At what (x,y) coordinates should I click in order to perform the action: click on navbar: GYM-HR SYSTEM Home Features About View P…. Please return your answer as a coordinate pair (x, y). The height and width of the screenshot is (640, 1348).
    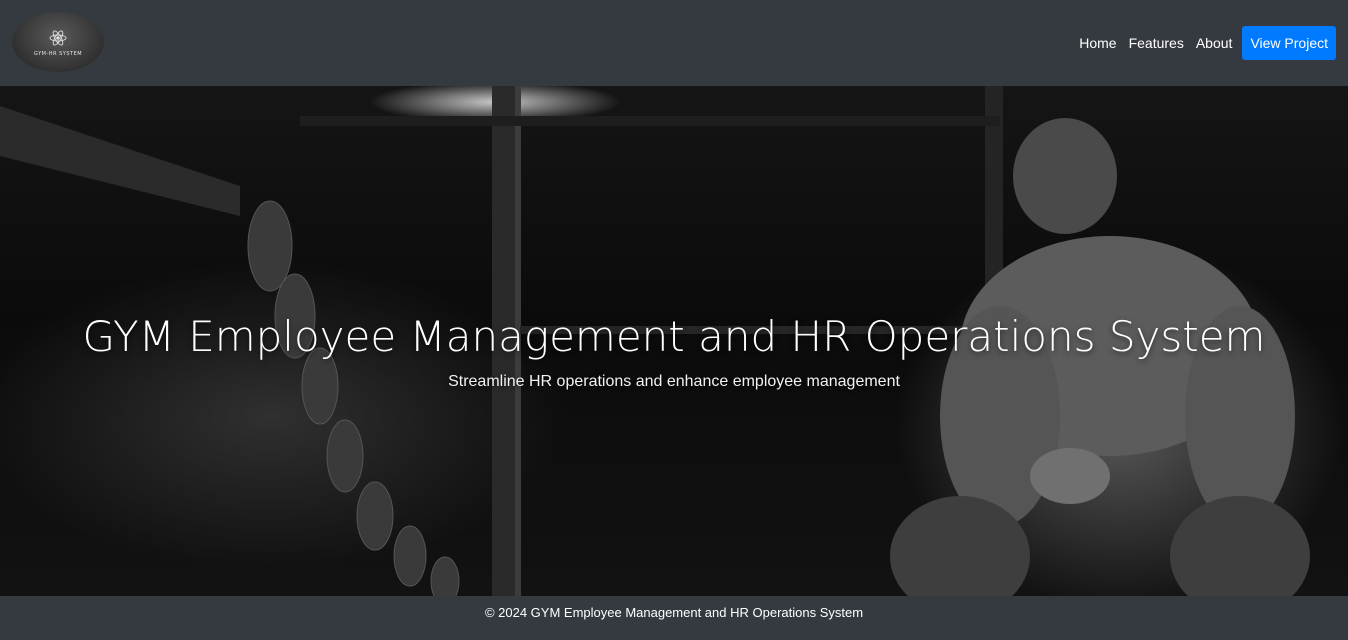
    Looking at the image, I should click on (674, 43).